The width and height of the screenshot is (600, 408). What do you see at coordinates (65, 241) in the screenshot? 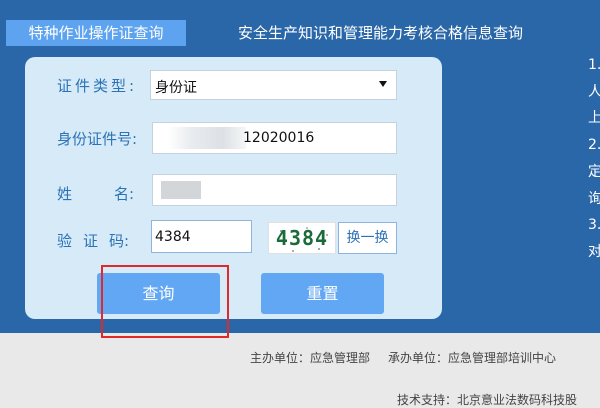
I see `code-label-part-1: 验` at bounding box center [65, 241].